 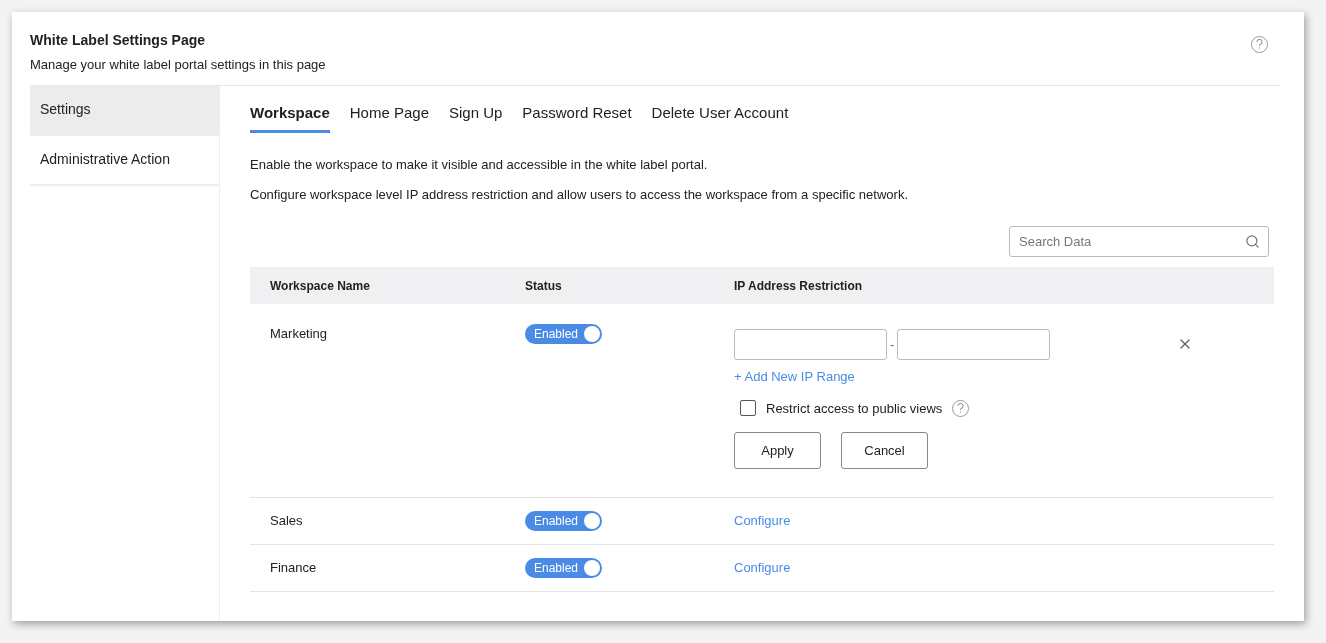 What do you see at coordinates (748, 408) in the screenshot?
I see `checkbox` at bounding box center [748, 408].